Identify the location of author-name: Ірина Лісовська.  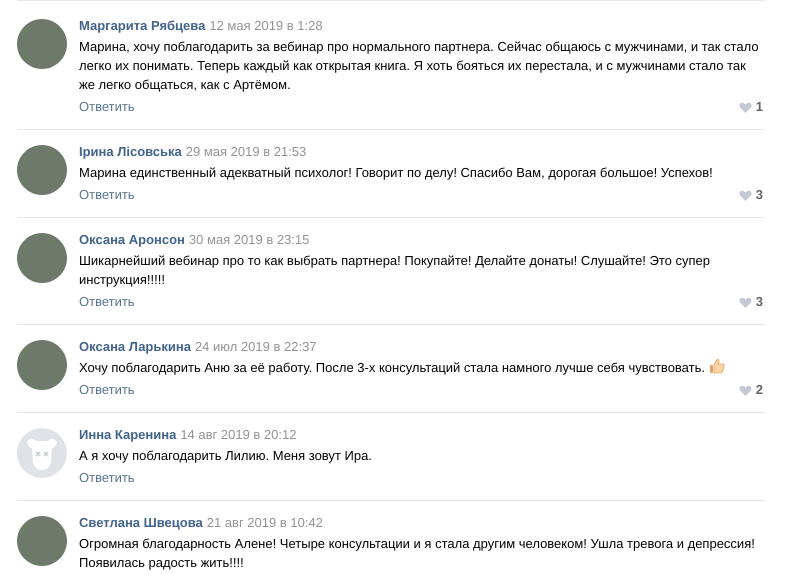
(130, 151).